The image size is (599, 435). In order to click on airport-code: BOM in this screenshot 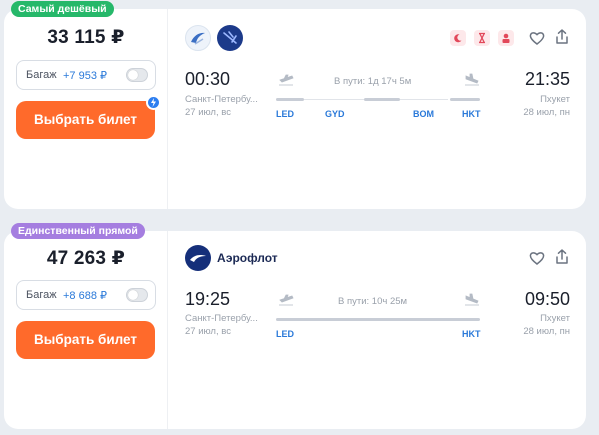, I will do `click(423, 114)`.